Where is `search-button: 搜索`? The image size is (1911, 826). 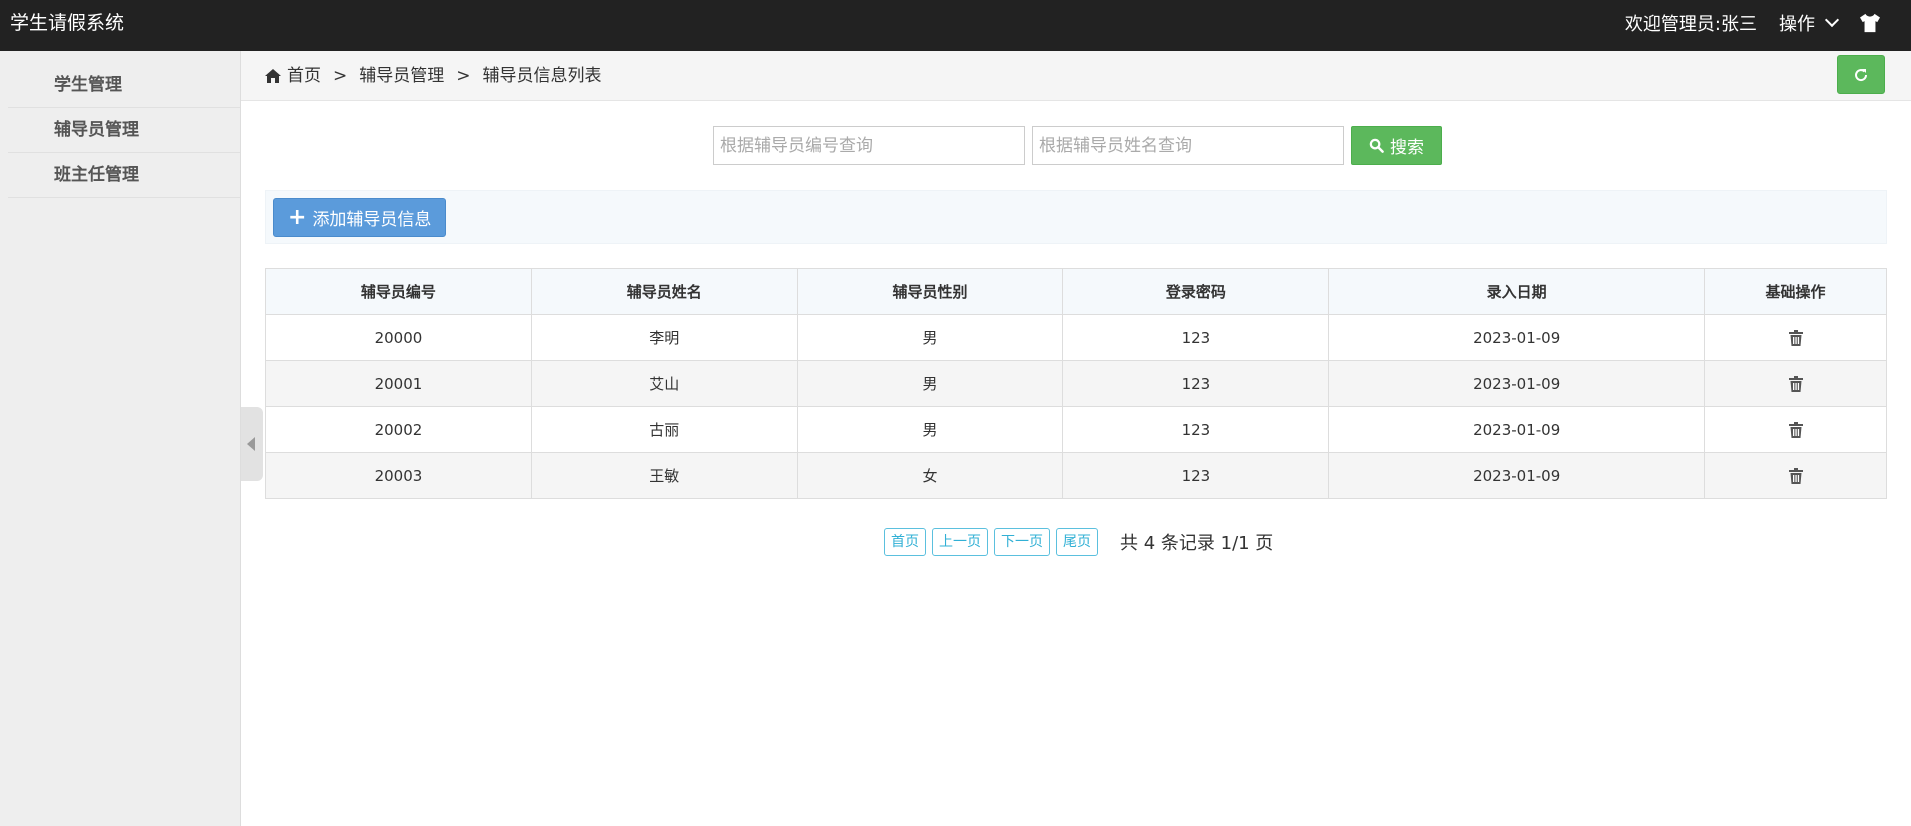 search-button: 搜索 is located at coordinates (1396, 145).